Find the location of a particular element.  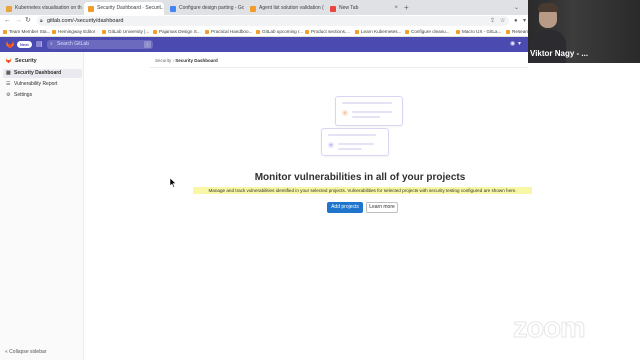

learn-more-button: Learn more is located at coordinates (382, 207).